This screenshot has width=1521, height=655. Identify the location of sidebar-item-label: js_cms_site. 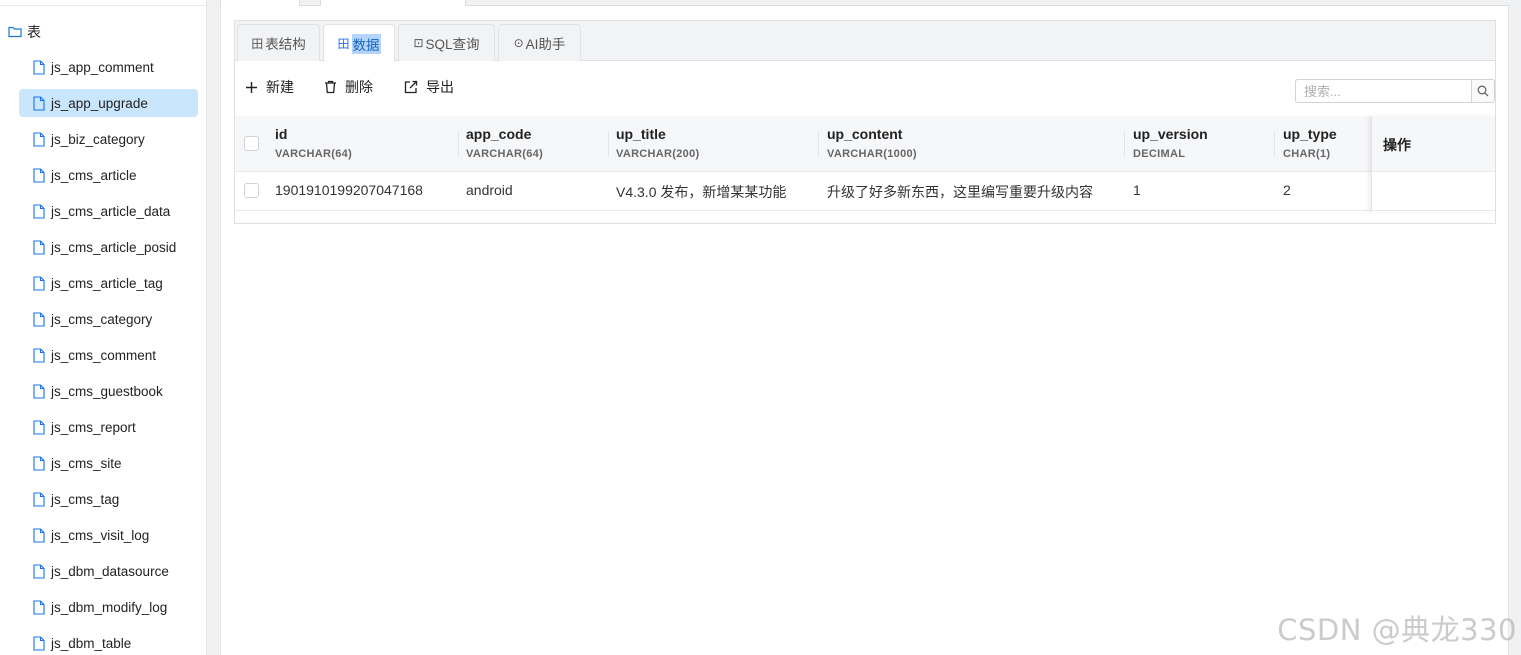
(86, 463).